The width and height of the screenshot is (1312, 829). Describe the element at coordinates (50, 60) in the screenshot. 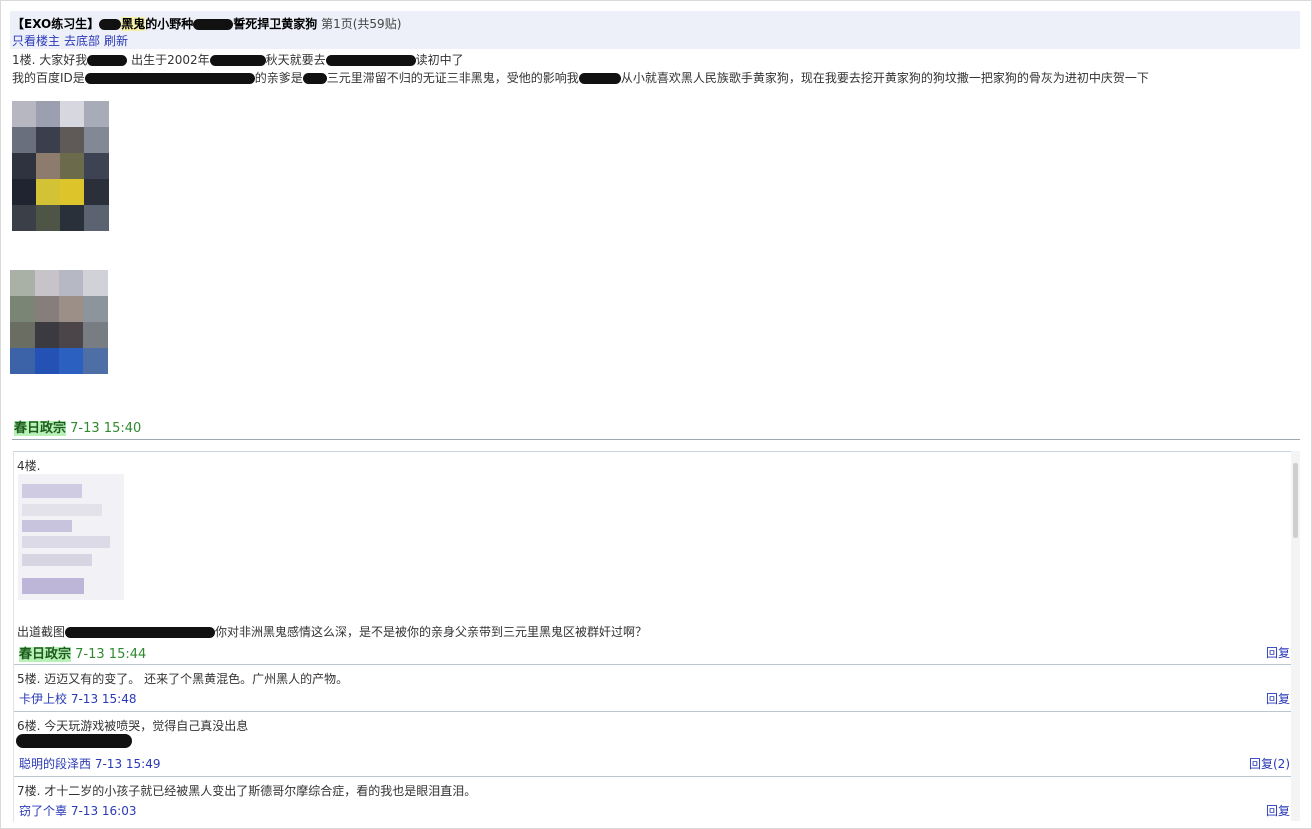

I see `post-text: 1楼. 大家好我` at that location.